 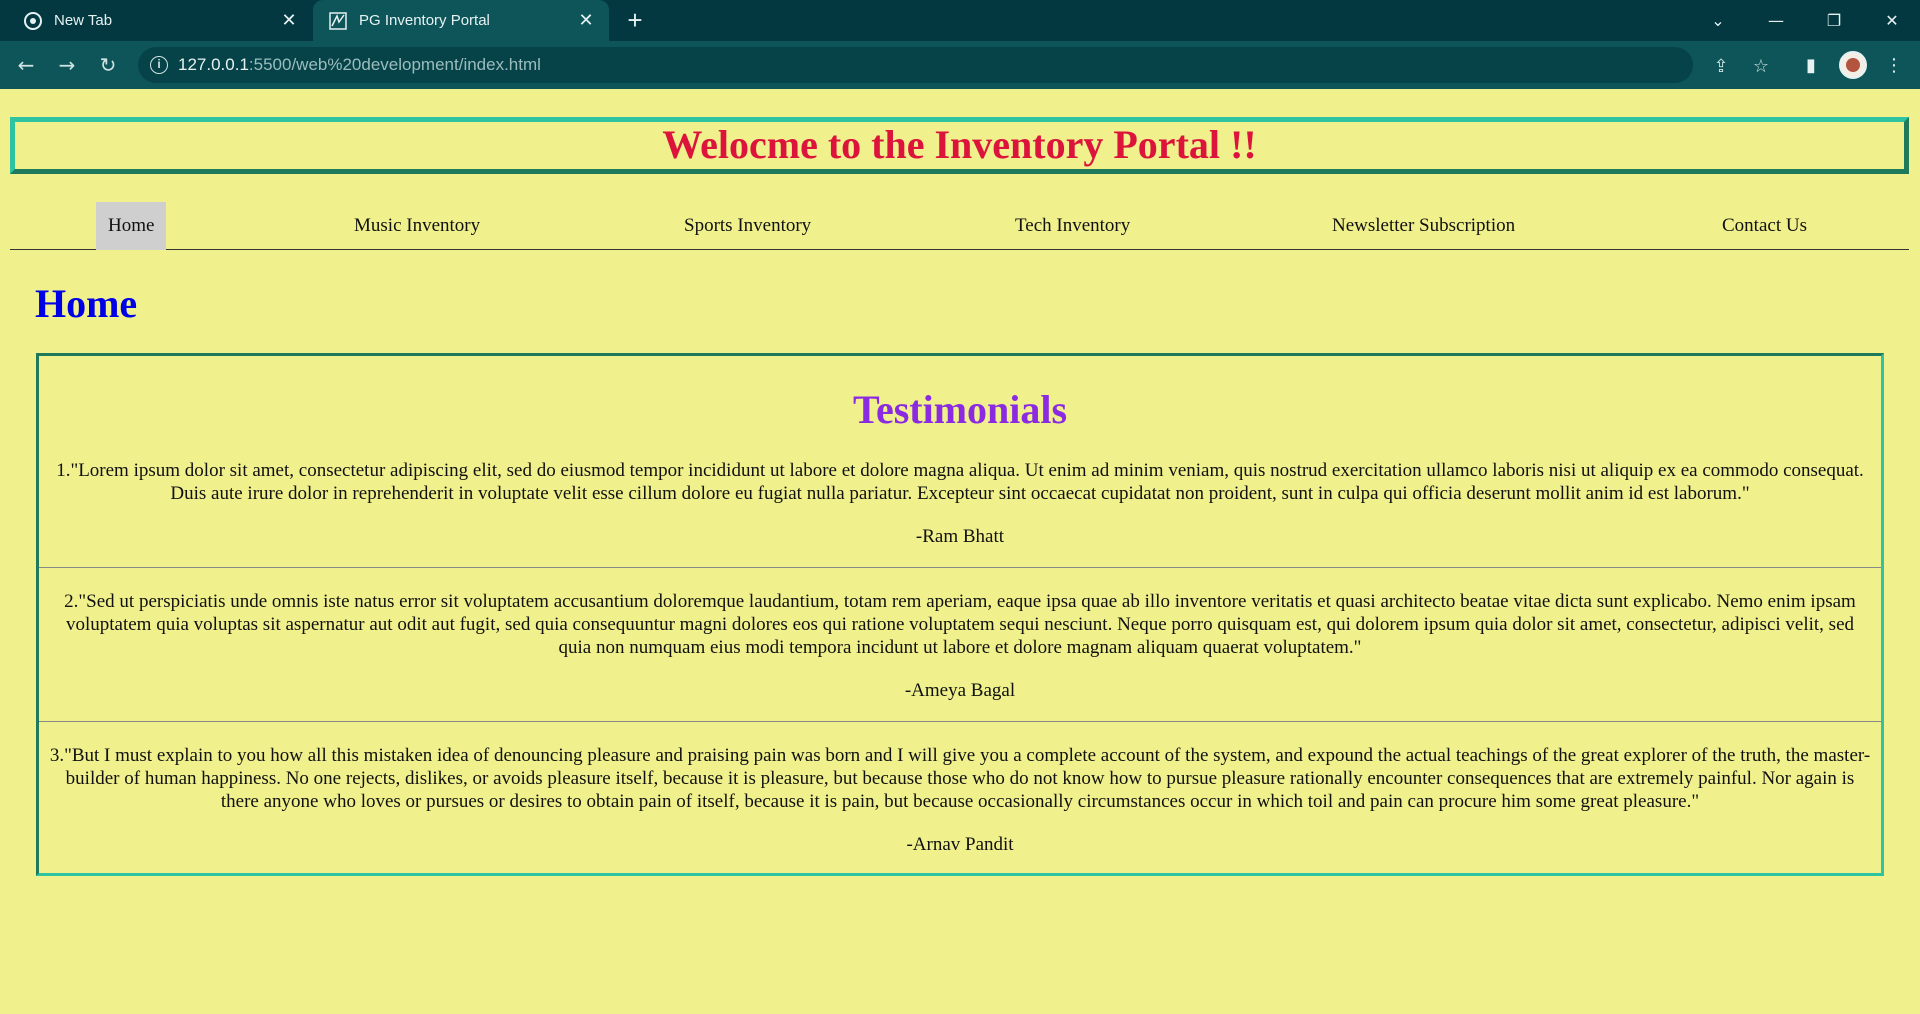 I want to click on menu-kebab-icon: ⋮, so click(x=1894, y=65).